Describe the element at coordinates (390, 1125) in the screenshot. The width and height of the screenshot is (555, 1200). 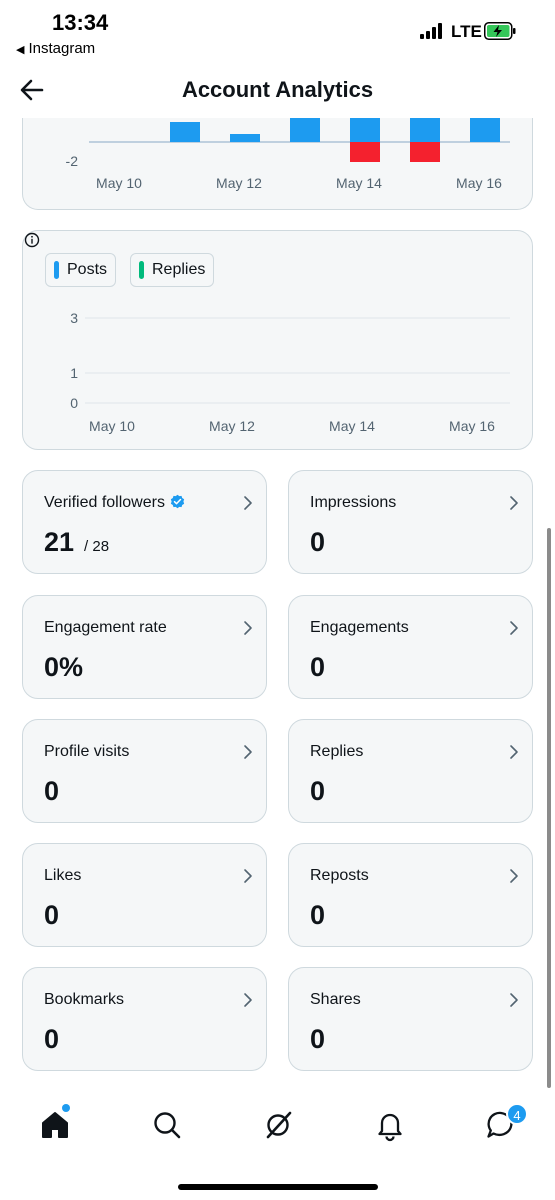
I see `notifications-bell-icon` at that location.